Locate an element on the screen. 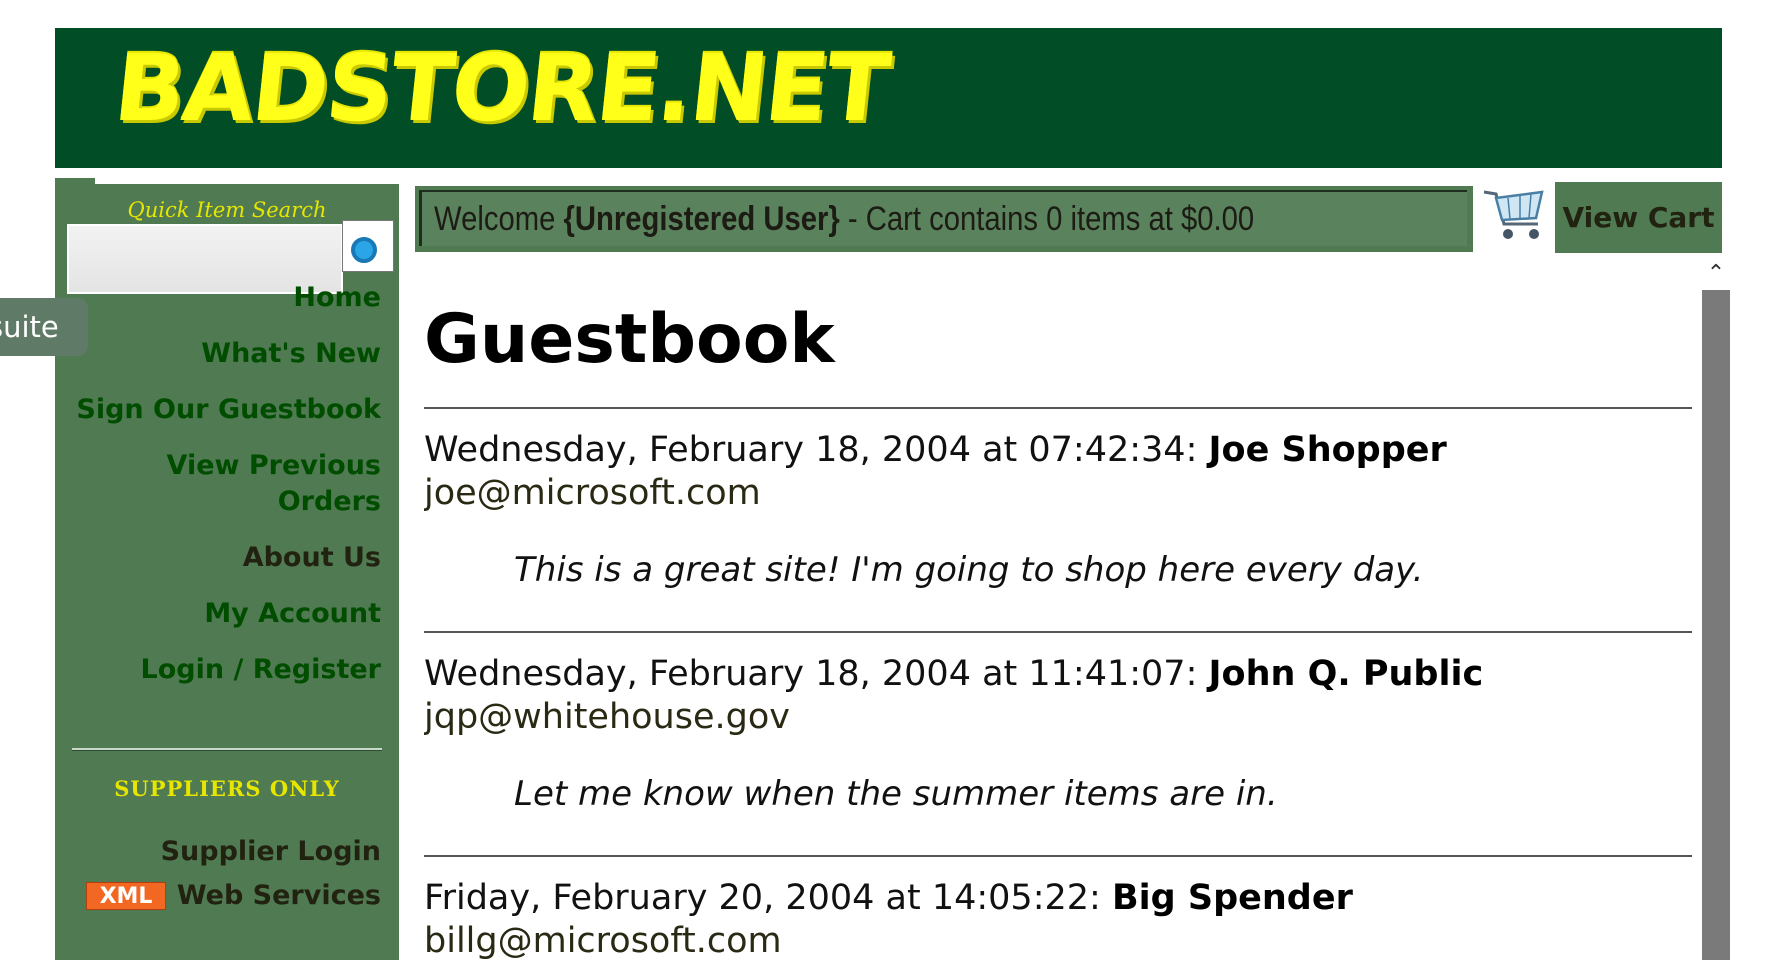 The image size is (1770, 960). scrollbar-thumb is located at coordinates (1716, 625).